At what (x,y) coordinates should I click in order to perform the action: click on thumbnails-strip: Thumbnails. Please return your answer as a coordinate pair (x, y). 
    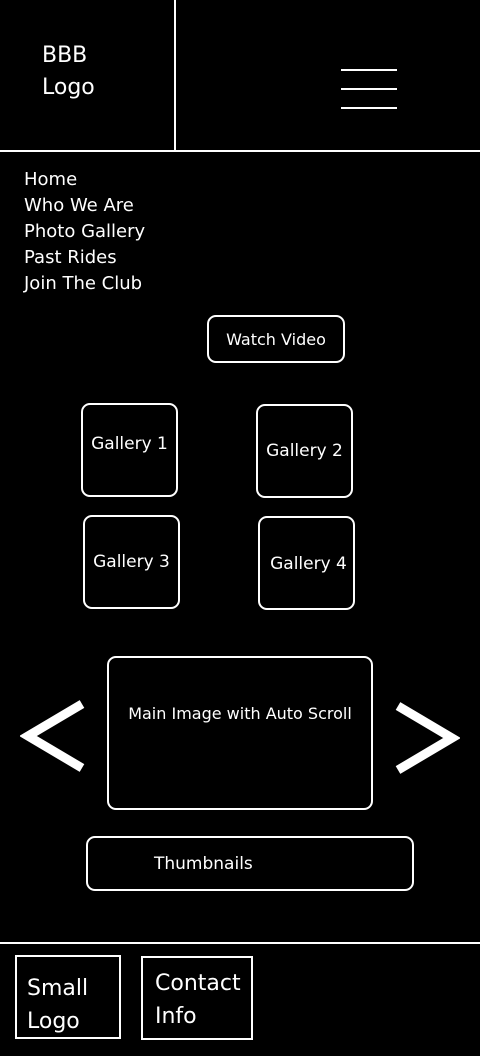
    Looking at the image, I should click on (250, 863).